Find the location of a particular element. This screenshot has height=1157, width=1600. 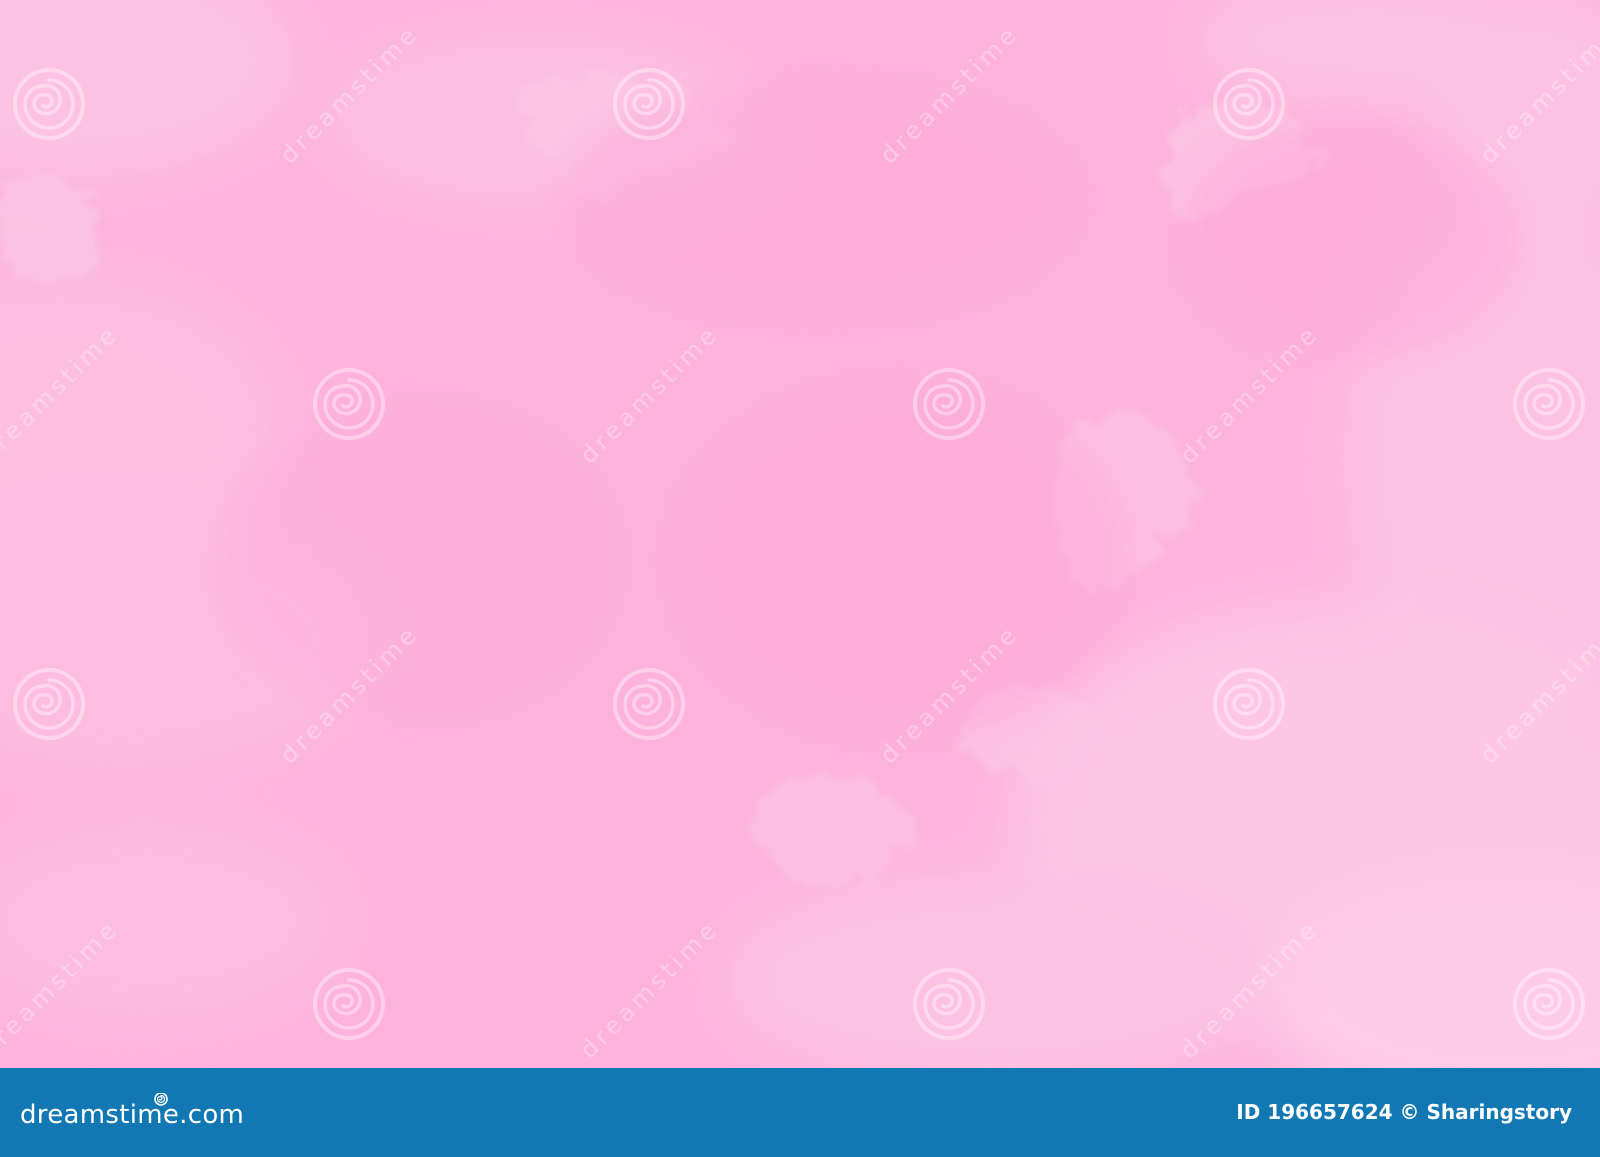

id-label: ID is located at coordinates (1248, 1112).